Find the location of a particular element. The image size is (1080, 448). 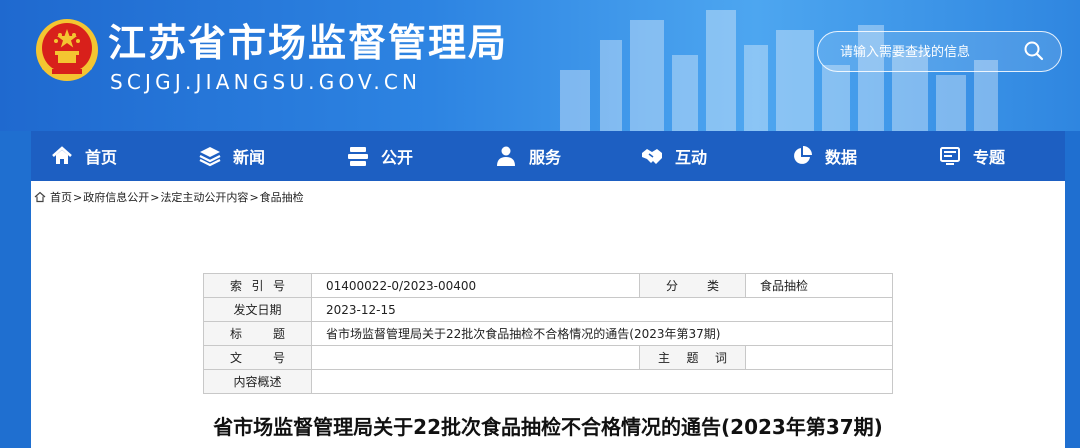

nav-item-label: 互动 is located at coordinates (691, 157).